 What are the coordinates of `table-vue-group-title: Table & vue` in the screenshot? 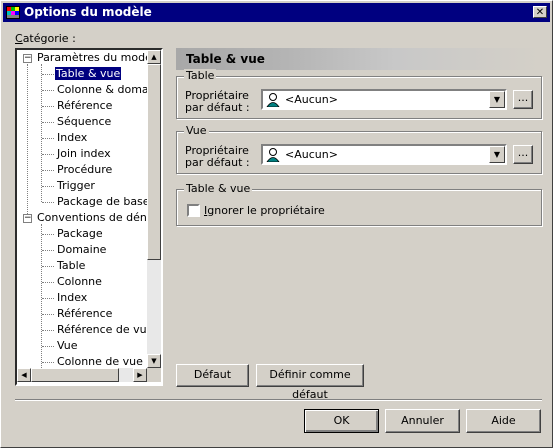 It's located at (218, 188).